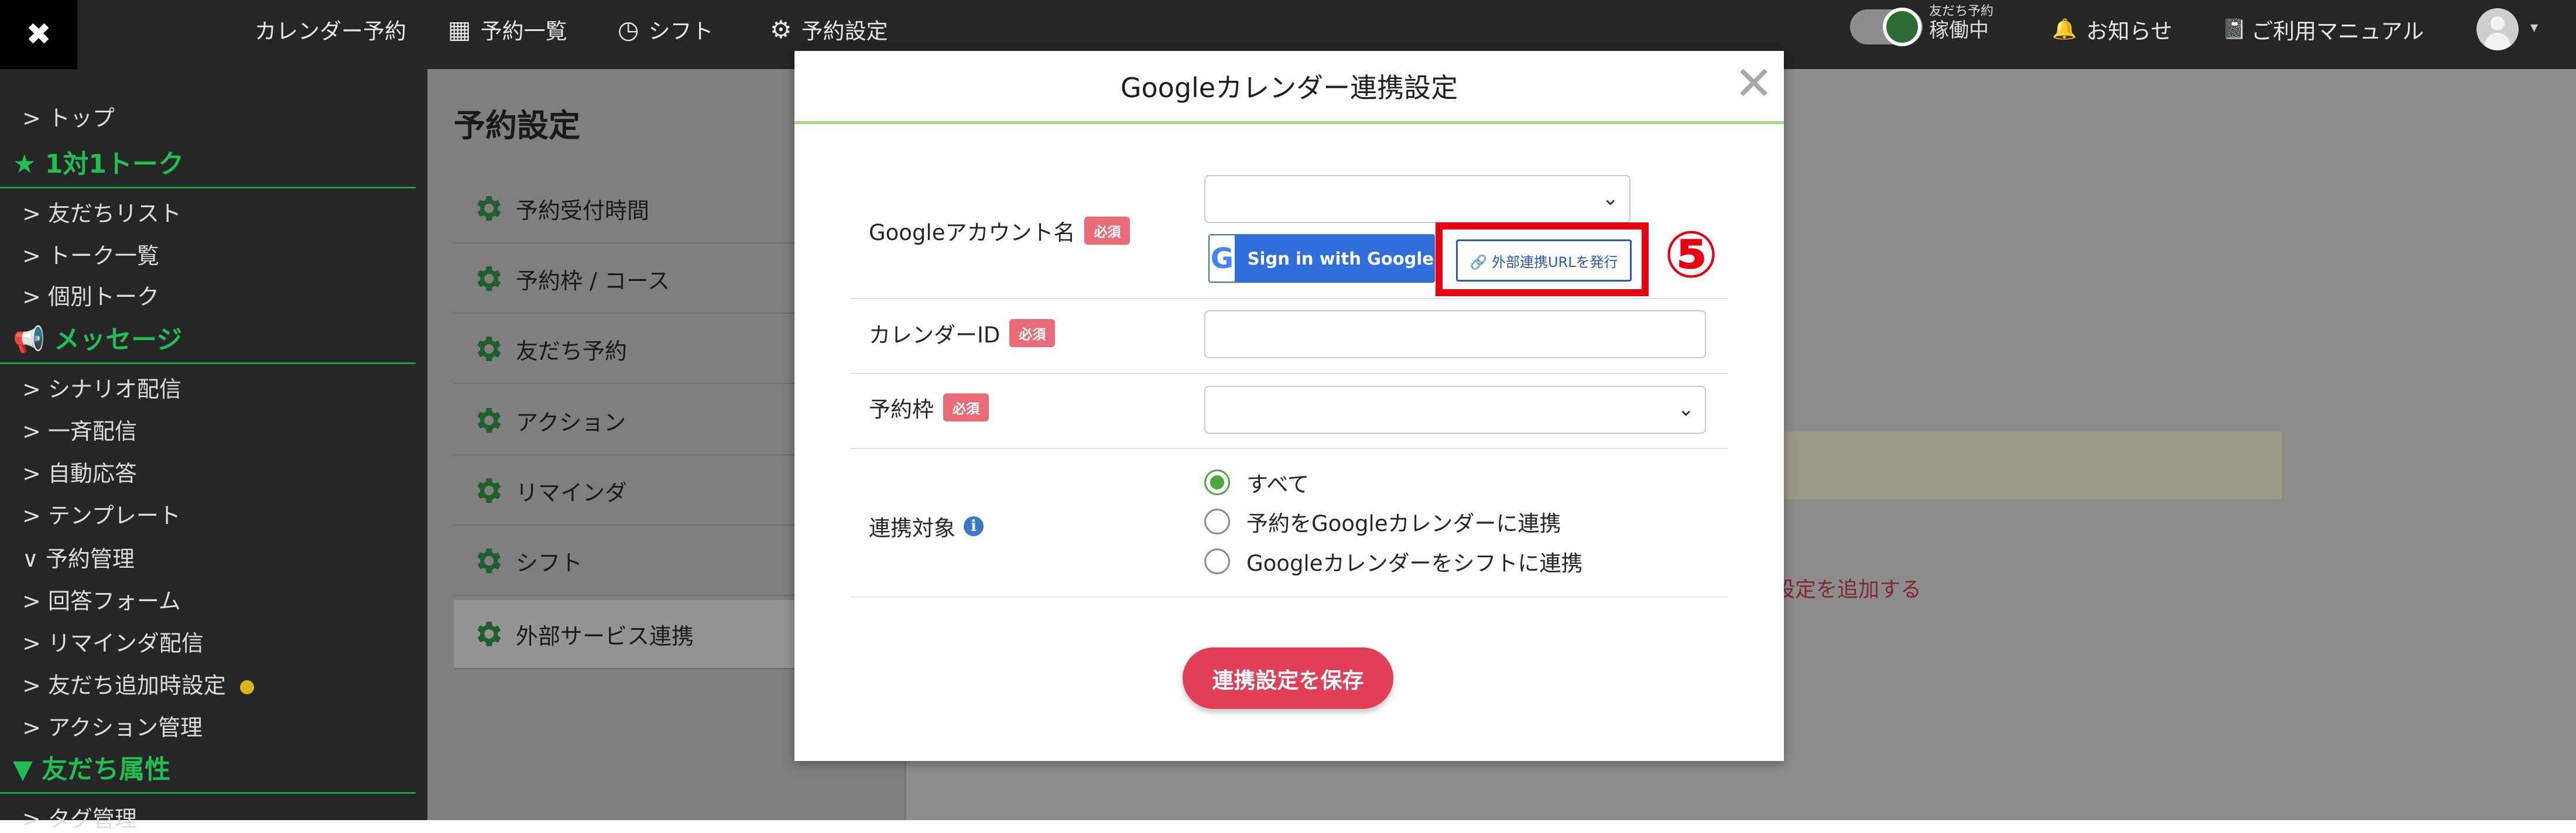 This screenshot has height=833, width=2576. What do you see at coordinates (1542, 259) in the screenshot?
I see `annotation-highlight-box` at bounding box center [1542, 259].